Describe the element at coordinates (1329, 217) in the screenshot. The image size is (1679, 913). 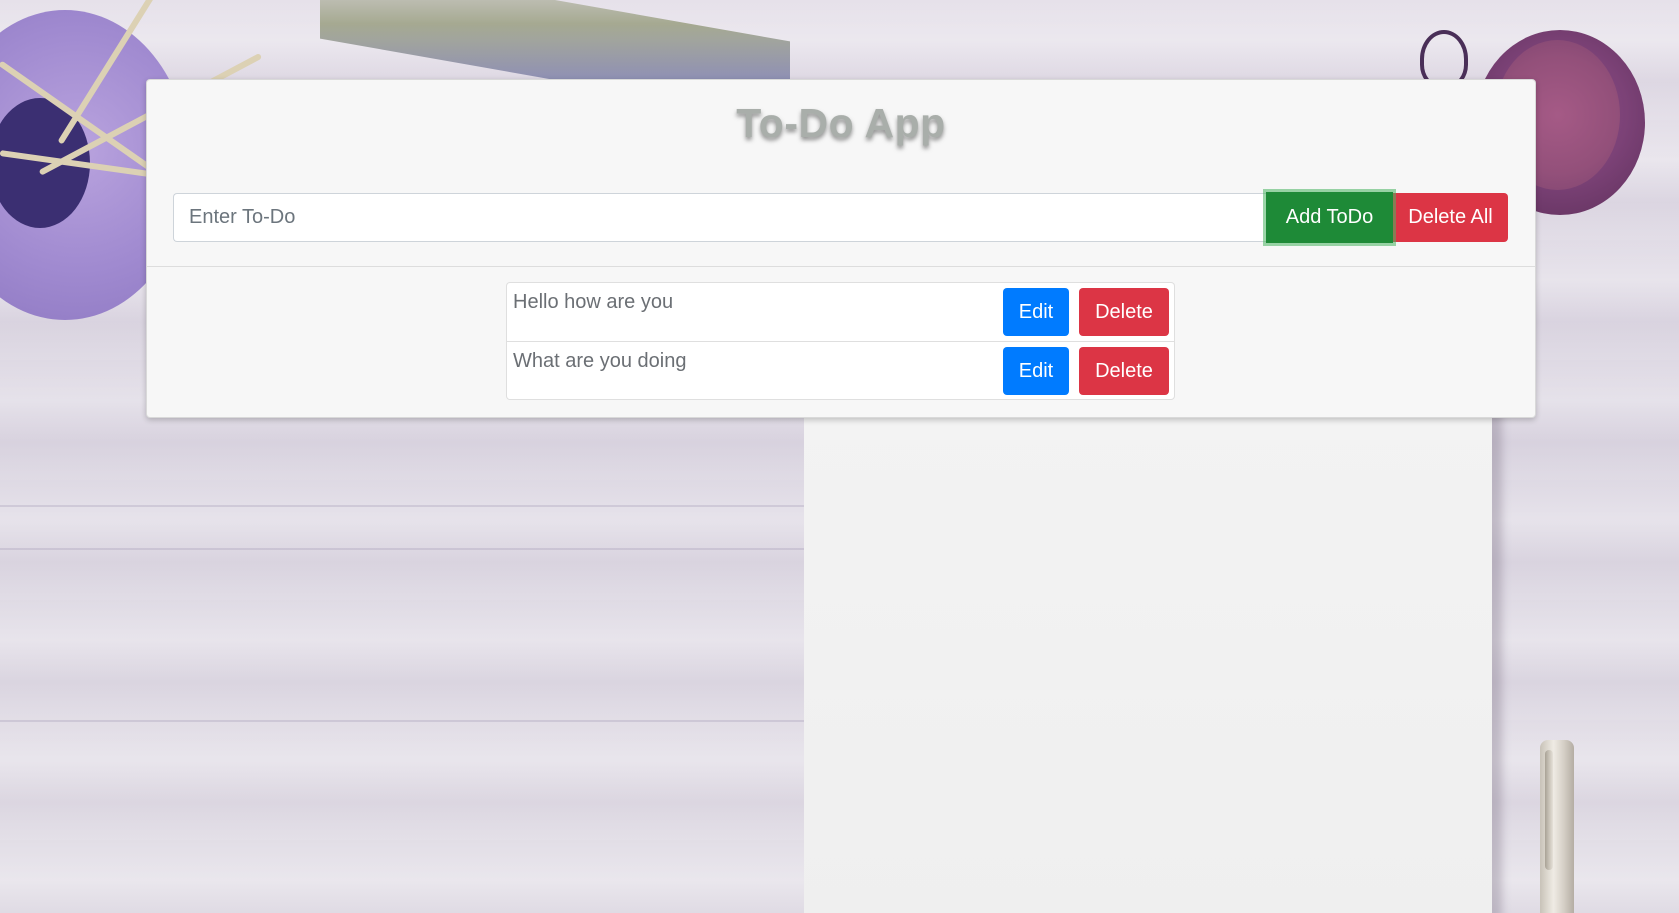
I see `add-todo-button: Add ToDo` at that location.